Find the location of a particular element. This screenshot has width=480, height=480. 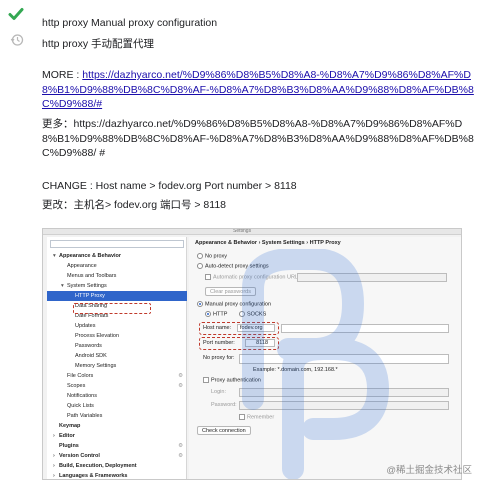

tree-item: ▾ System Settings is located at coordinates (117, 286).